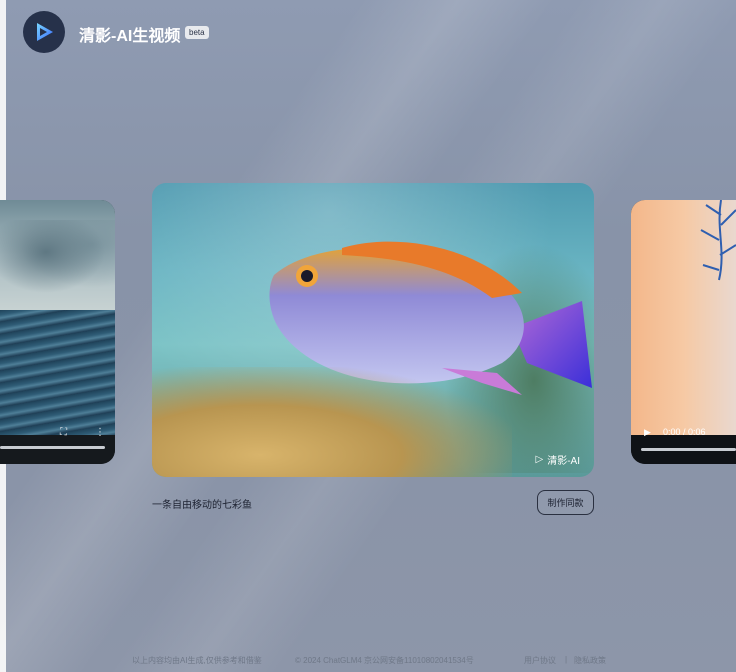  I want to click on footer-user-agreement-link: 用户协议, so click(540, 660).